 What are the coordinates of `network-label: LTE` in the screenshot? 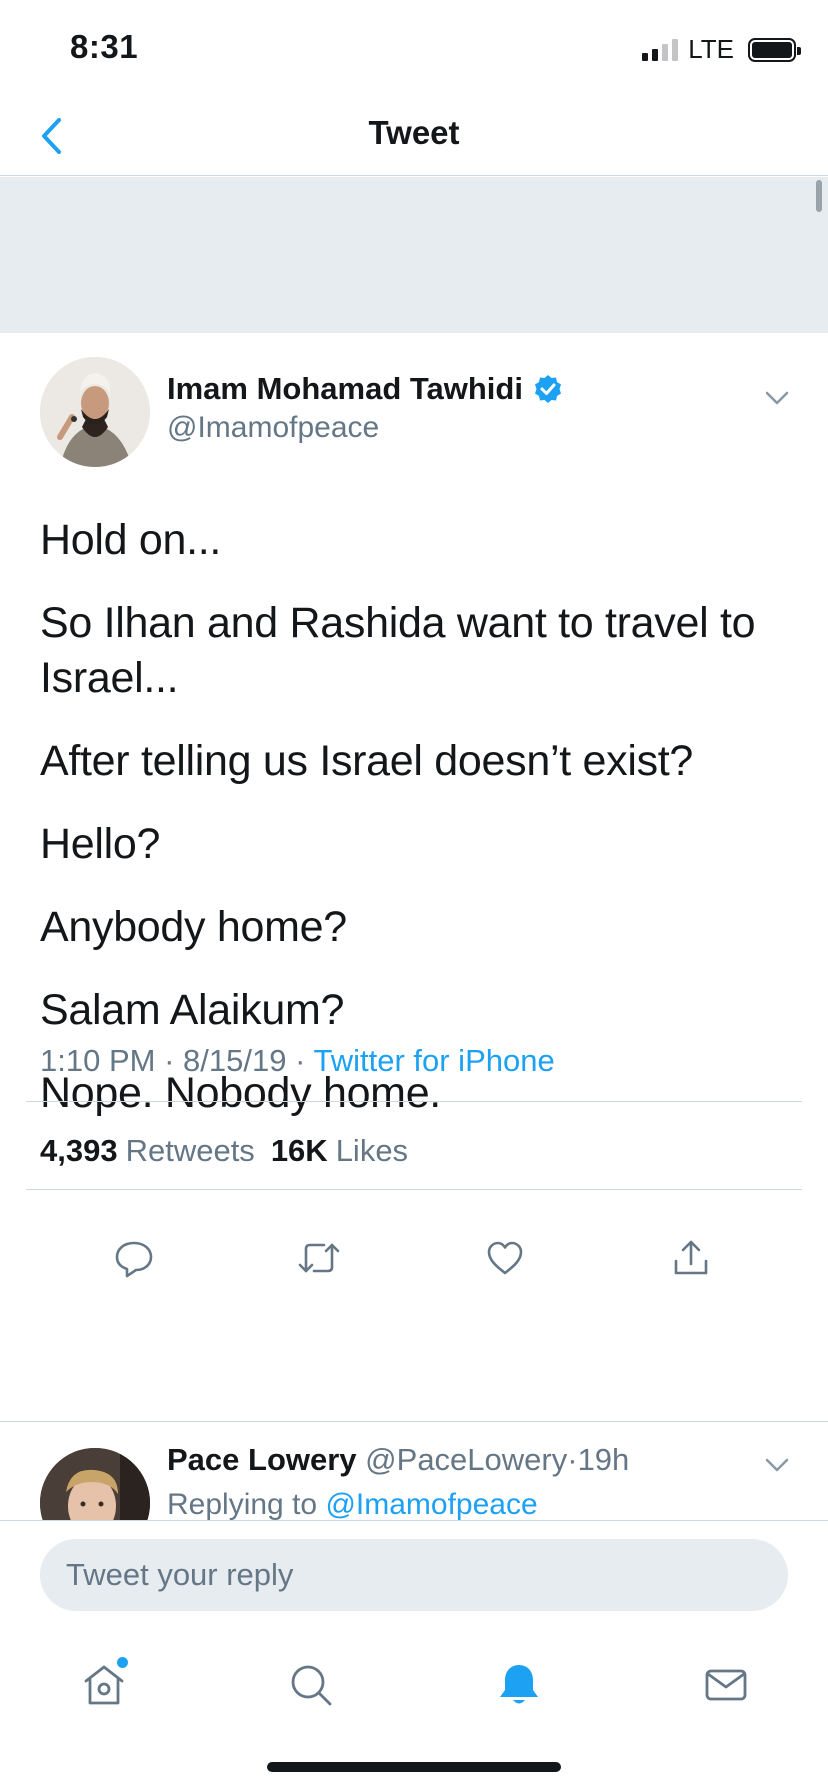 It's located at (711, 49).